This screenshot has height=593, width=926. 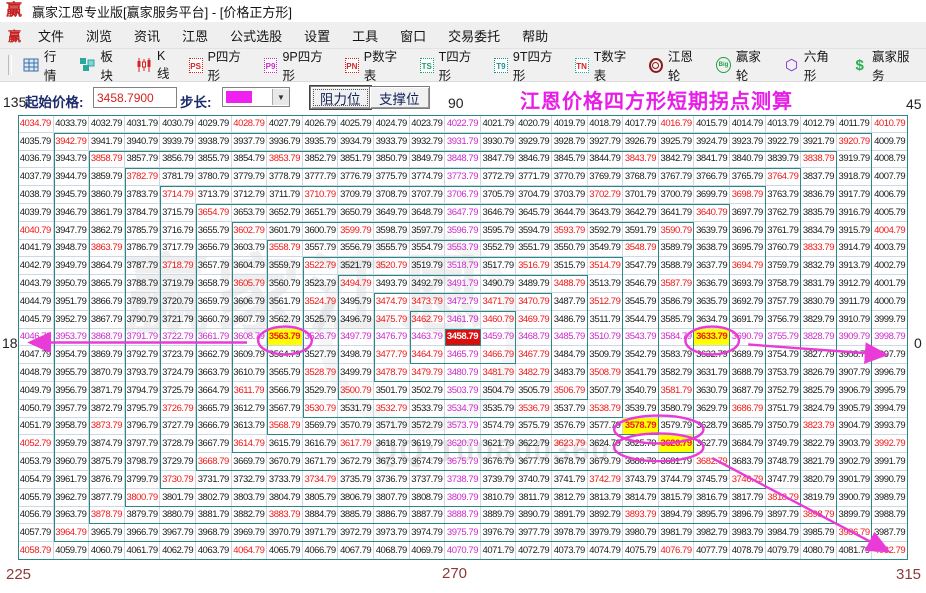 What do you see at coordinates (320, 230) in the screenshot?
I see `price-cell: 3600.79` at bounding box center [320, 230].